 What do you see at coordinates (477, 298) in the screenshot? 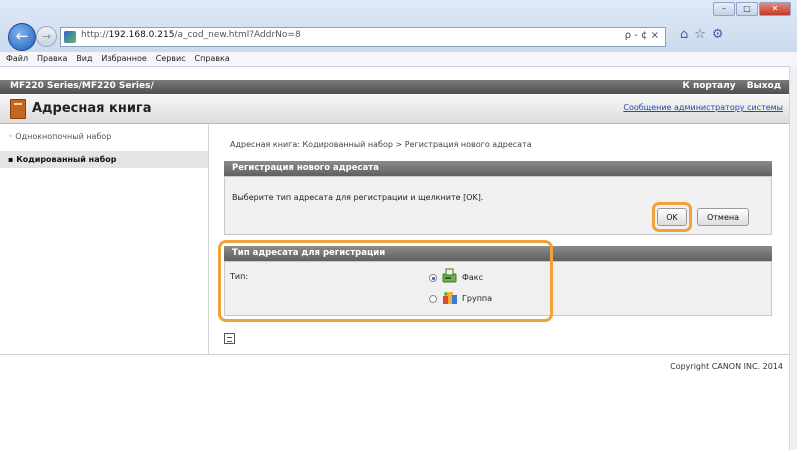
I see `option-label-group: Группа` at bounding box center [477, 298].